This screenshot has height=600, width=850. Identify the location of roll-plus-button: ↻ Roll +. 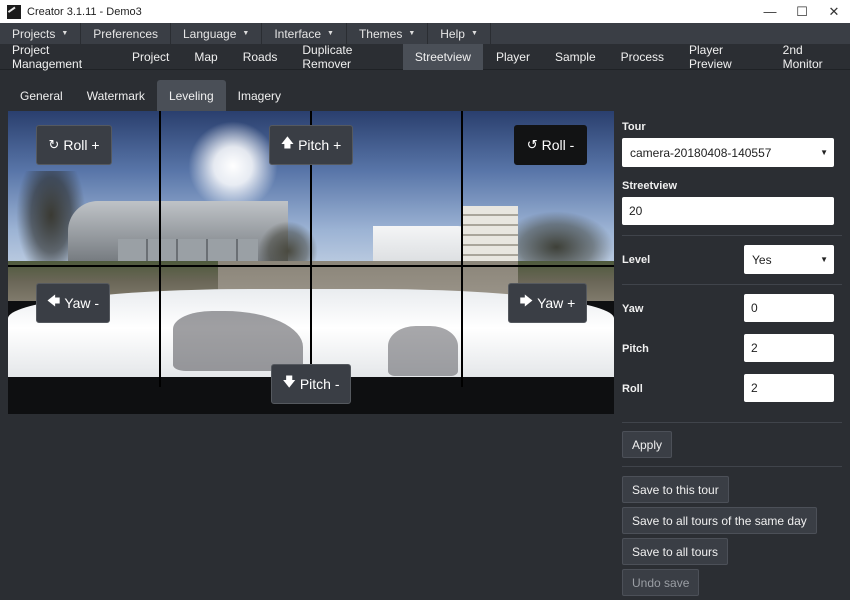
(74, 145).